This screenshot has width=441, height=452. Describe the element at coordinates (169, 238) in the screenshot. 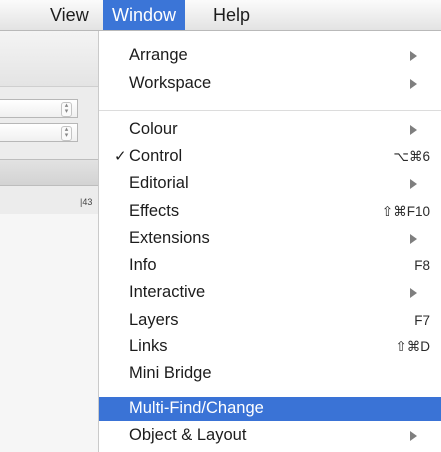

I see `menu-item-label: Extensions` at that location.